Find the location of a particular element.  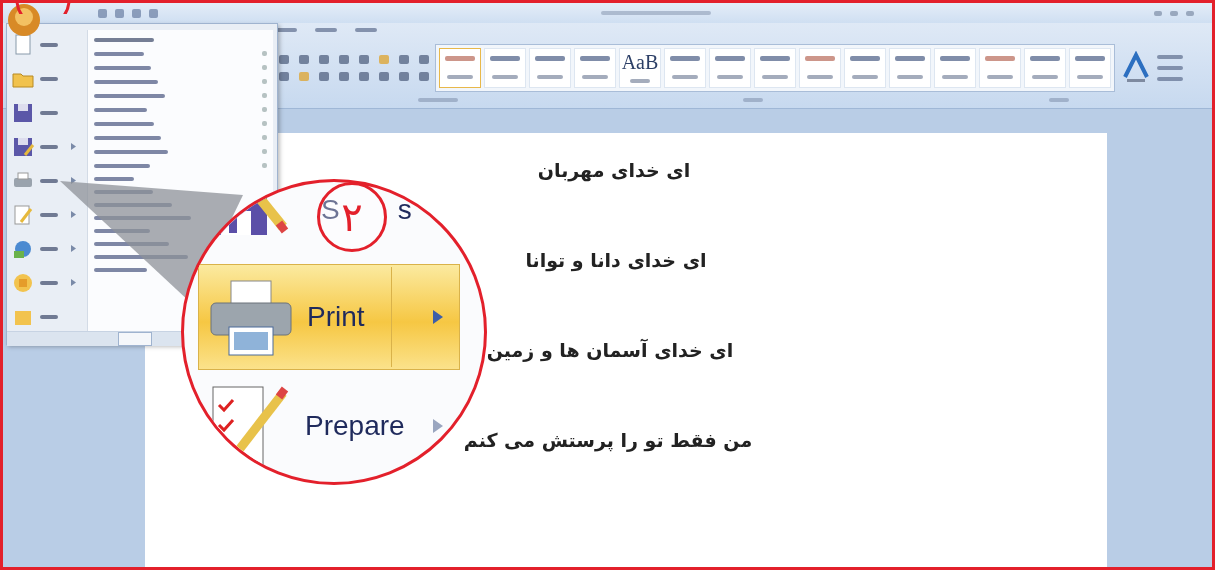

highlighted-menu-item: Print is located at coordinates (329, 317).